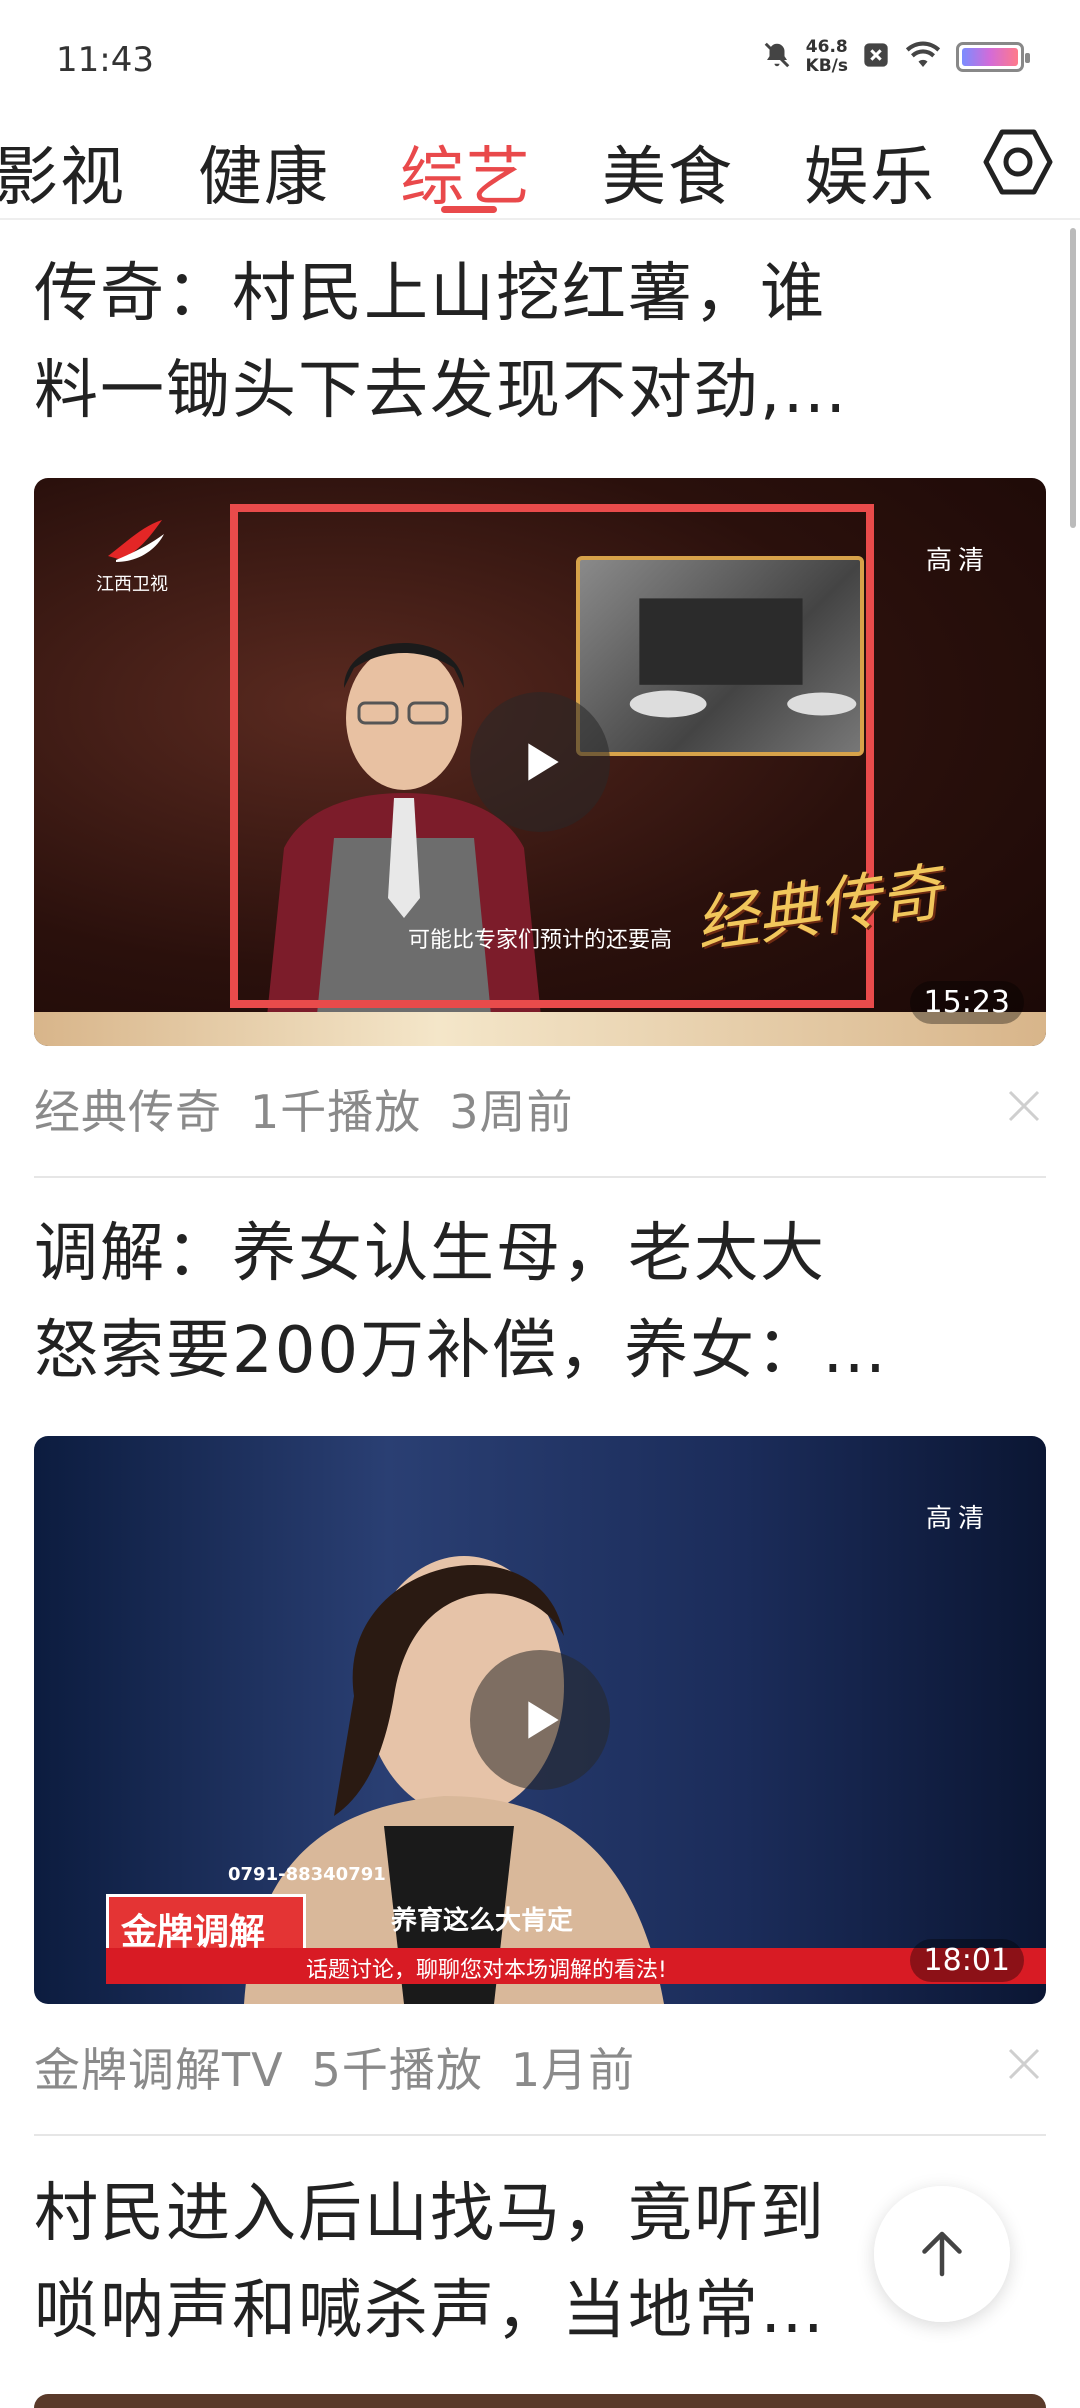 This screenshot has width=1080, height=2408. What do you see at coordinates (870, 172) in the screenshot?
I see `tab-entertainment: 娱乐` at bounding box center [870, 172].